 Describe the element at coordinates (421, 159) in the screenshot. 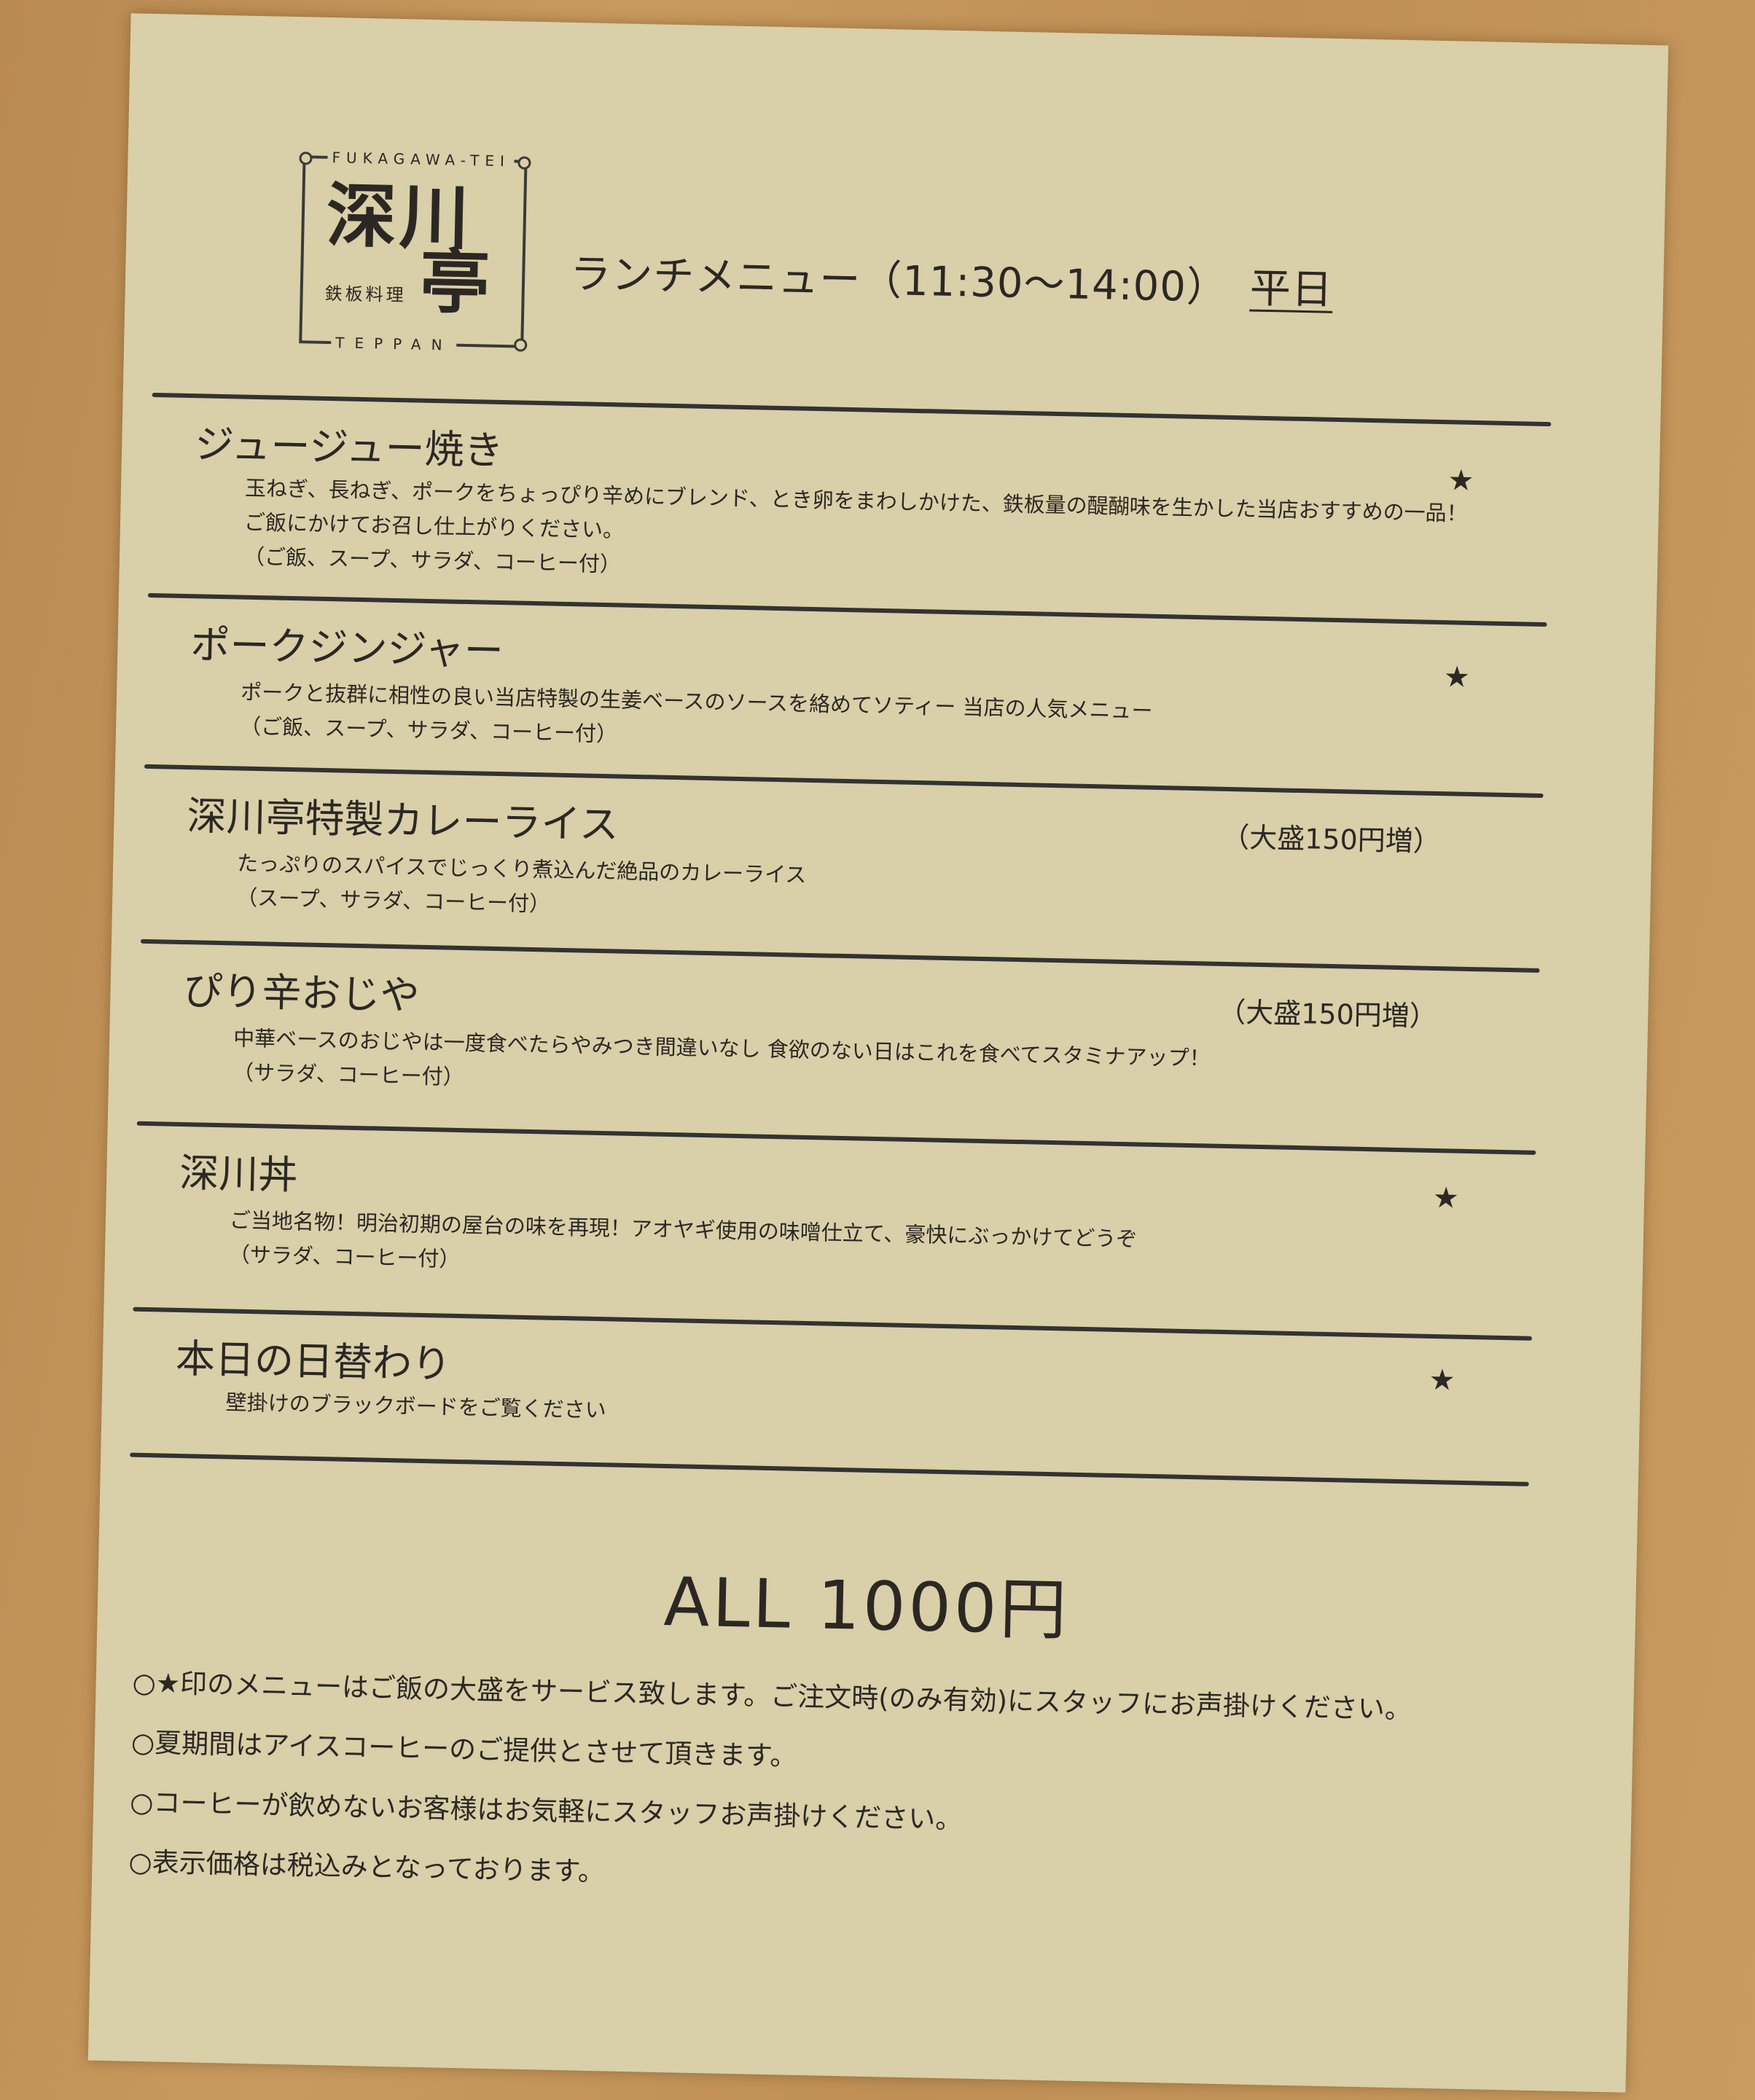

I see `logo-romaji: FUKAGAWA-TEI` at that location.